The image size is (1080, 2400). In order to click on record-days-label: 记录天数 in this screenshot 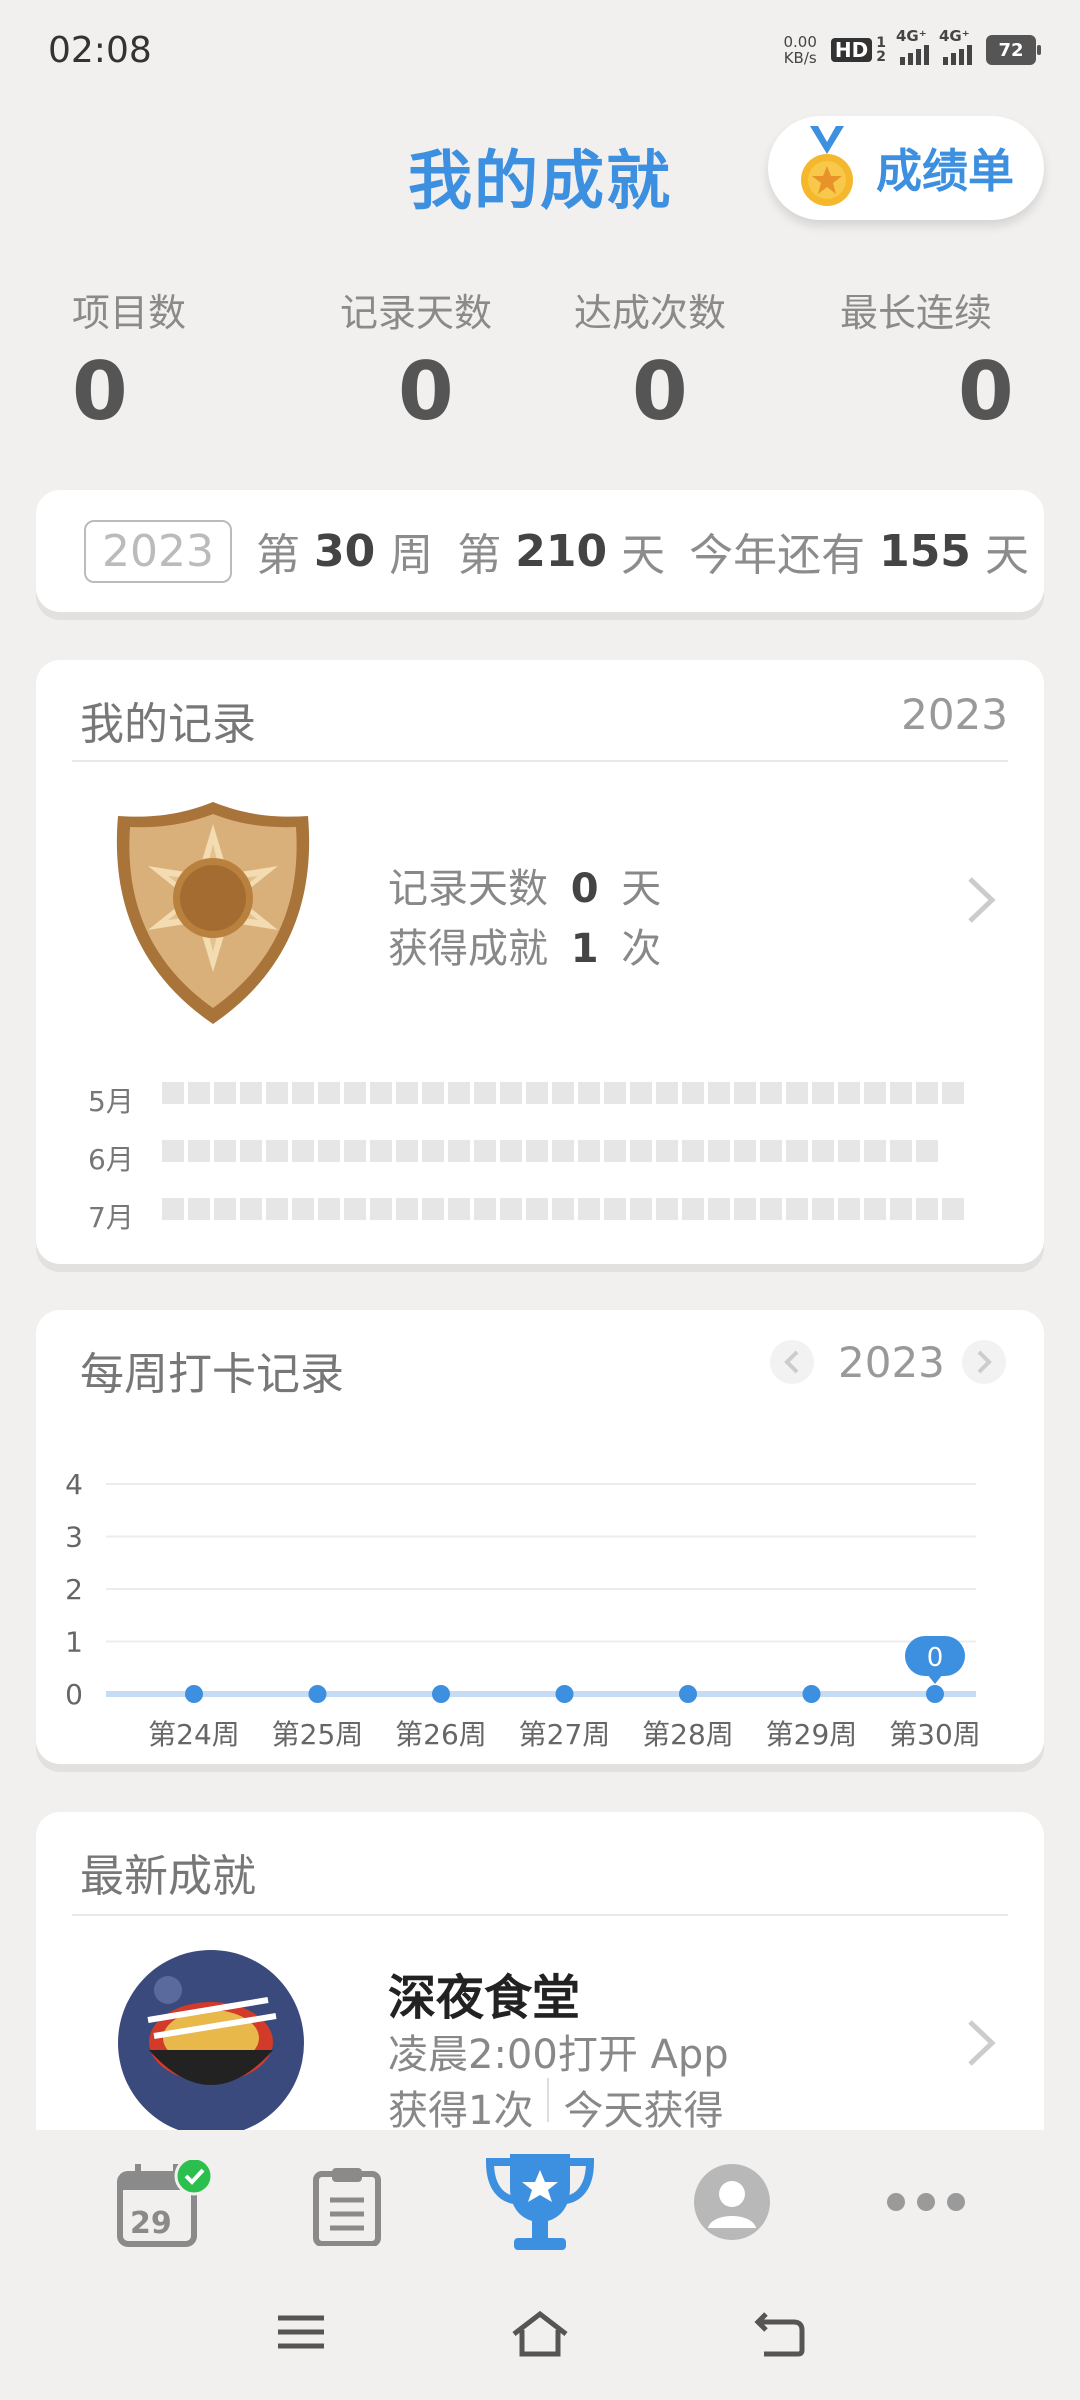, I will do `click(468, 889)`.